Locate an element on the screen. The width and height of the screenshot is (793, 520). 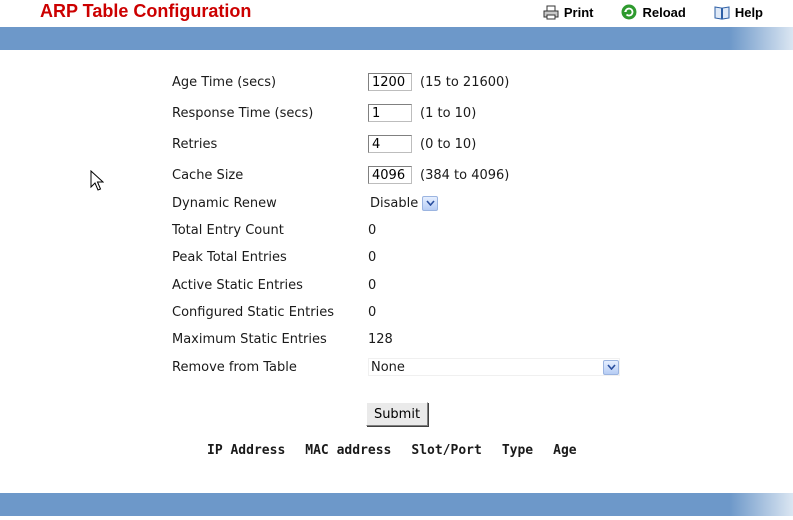
dynamic-renew-select: Disable is located at coordinates (403, 203).